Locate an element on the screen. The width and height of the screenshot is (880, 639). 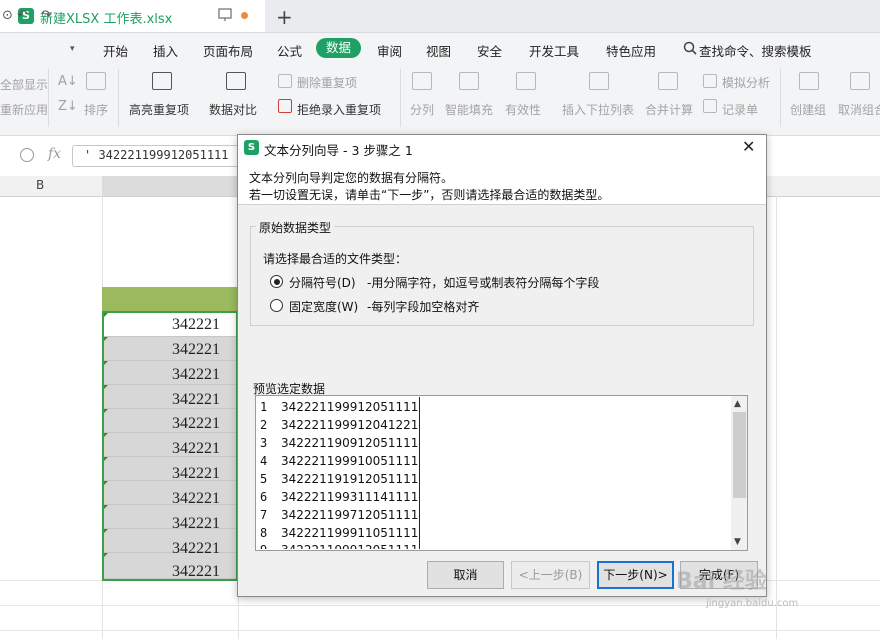
baidu-watermark-url: jingyan.baidu.com is located at coordinates (752, 603).